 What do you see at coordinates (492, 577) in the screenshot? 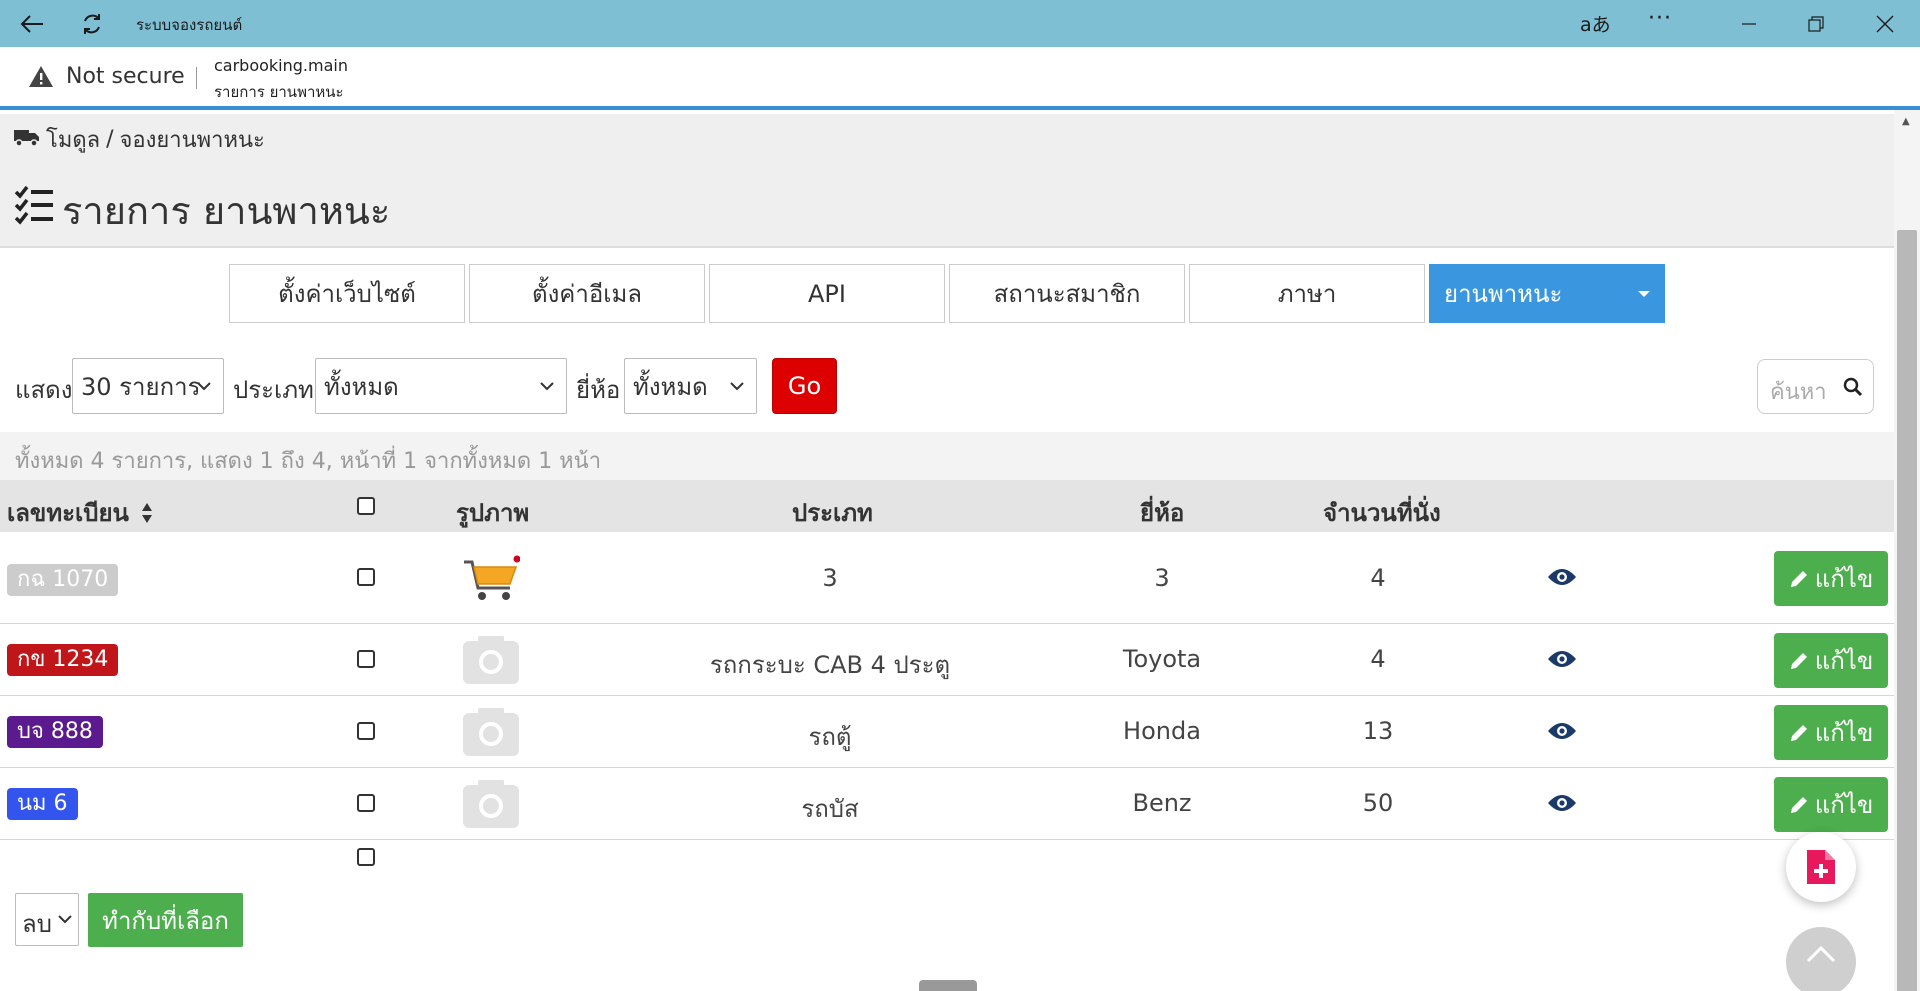
I see `cart-image` at bounding box center [492, 577].